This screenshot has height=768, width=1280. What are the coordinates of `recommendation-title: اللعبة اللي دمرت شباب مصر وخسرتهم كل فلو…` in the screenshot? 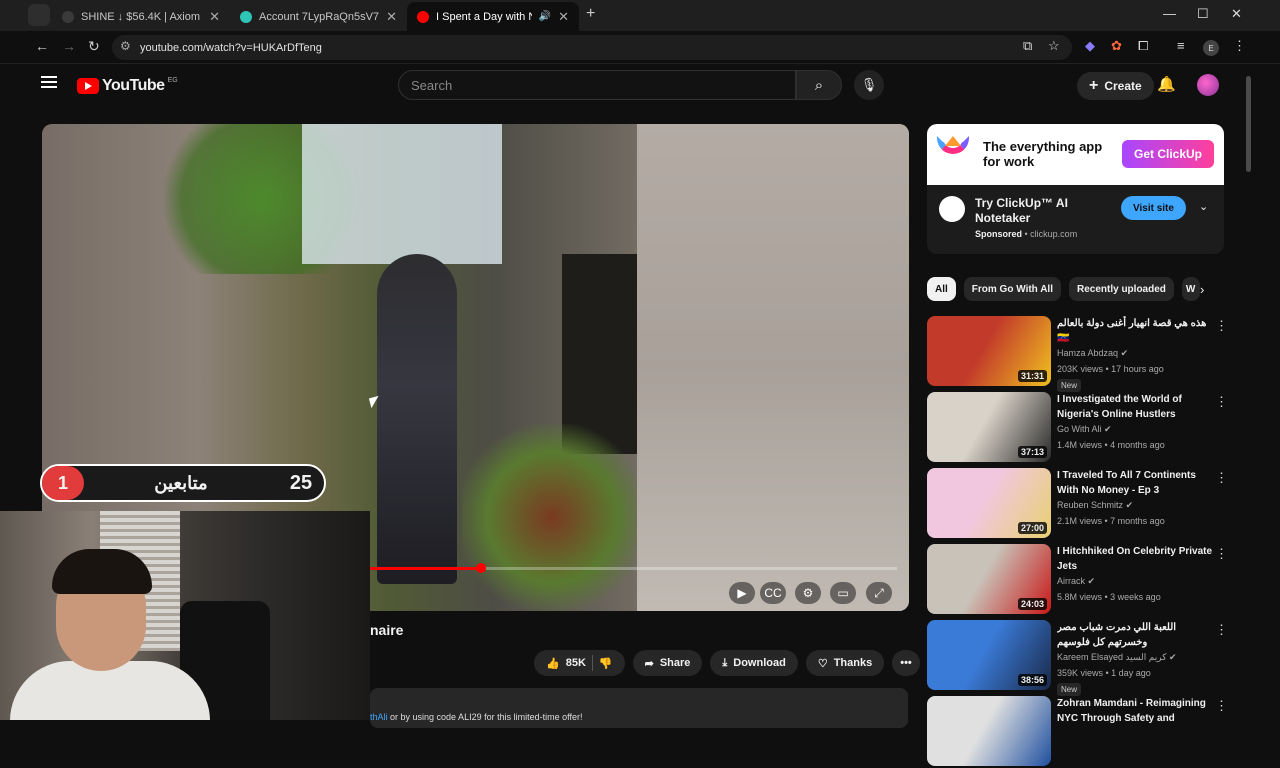 It's located at (1137, 635).